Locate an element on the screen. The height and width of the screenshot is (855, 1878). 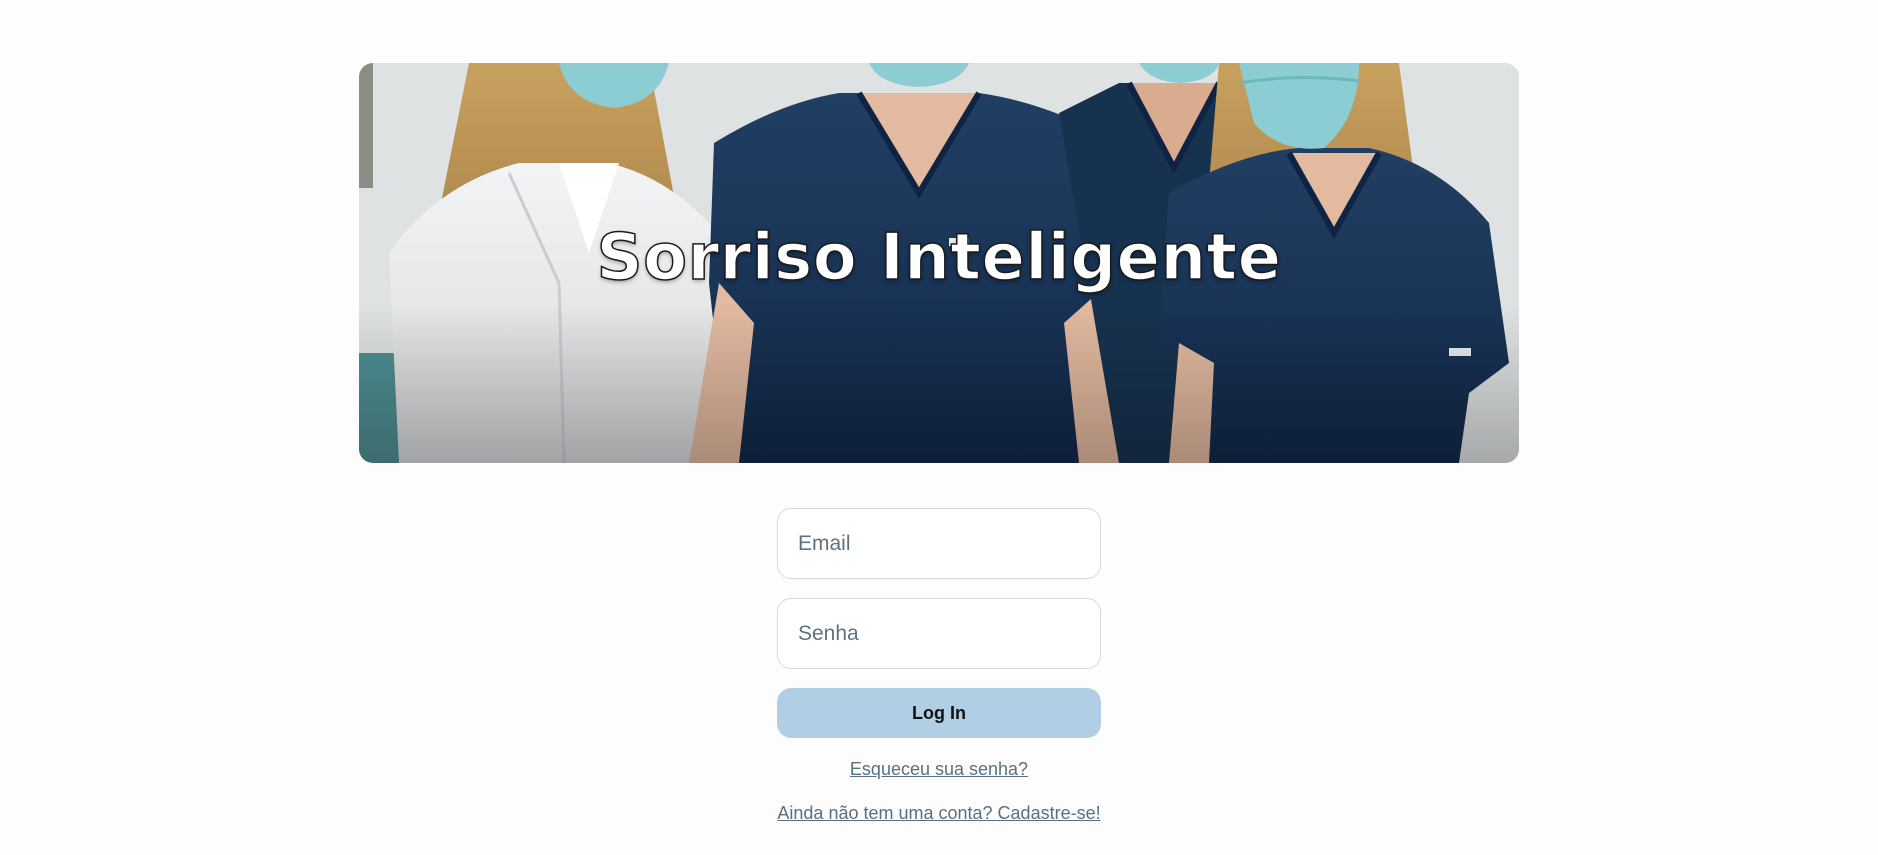
login-button: Log In is located at coordinates (939, 713).